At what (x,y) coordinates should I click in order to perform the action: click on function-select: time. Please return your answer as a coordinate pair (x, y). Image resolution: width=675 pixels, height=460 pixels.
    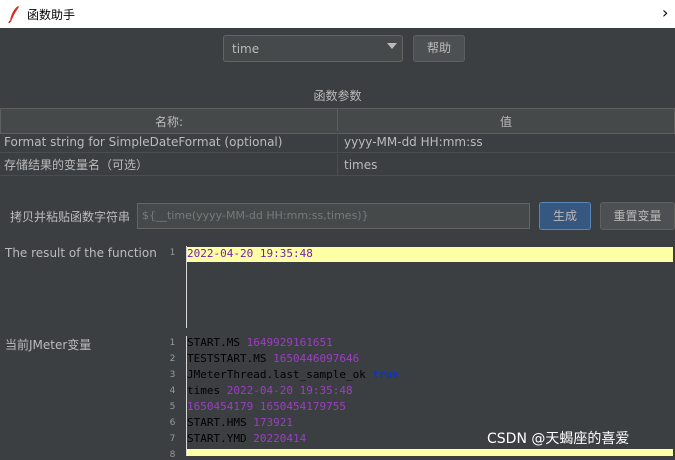
    Looking at the image, I should click on (313, 48).